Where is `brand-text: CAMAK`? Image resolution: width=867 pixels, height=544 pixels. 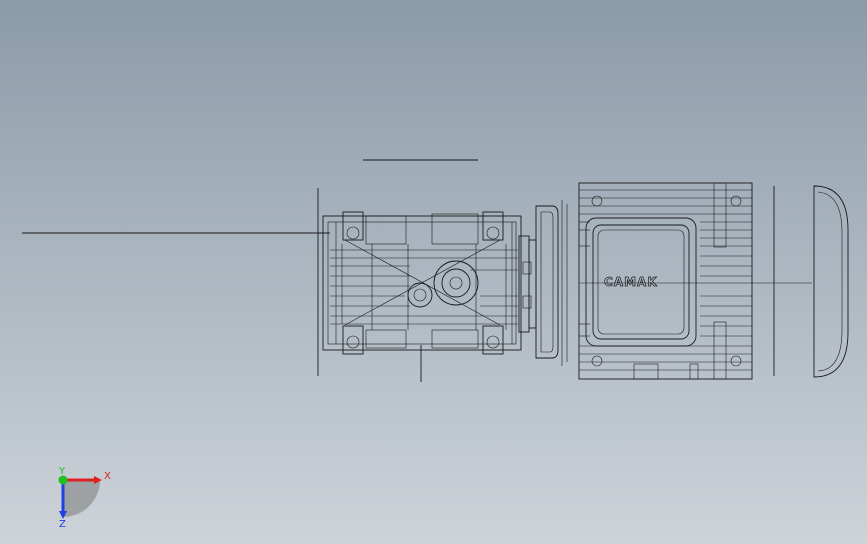
brand-text: CAMAK is located at coordinates (631, 282).